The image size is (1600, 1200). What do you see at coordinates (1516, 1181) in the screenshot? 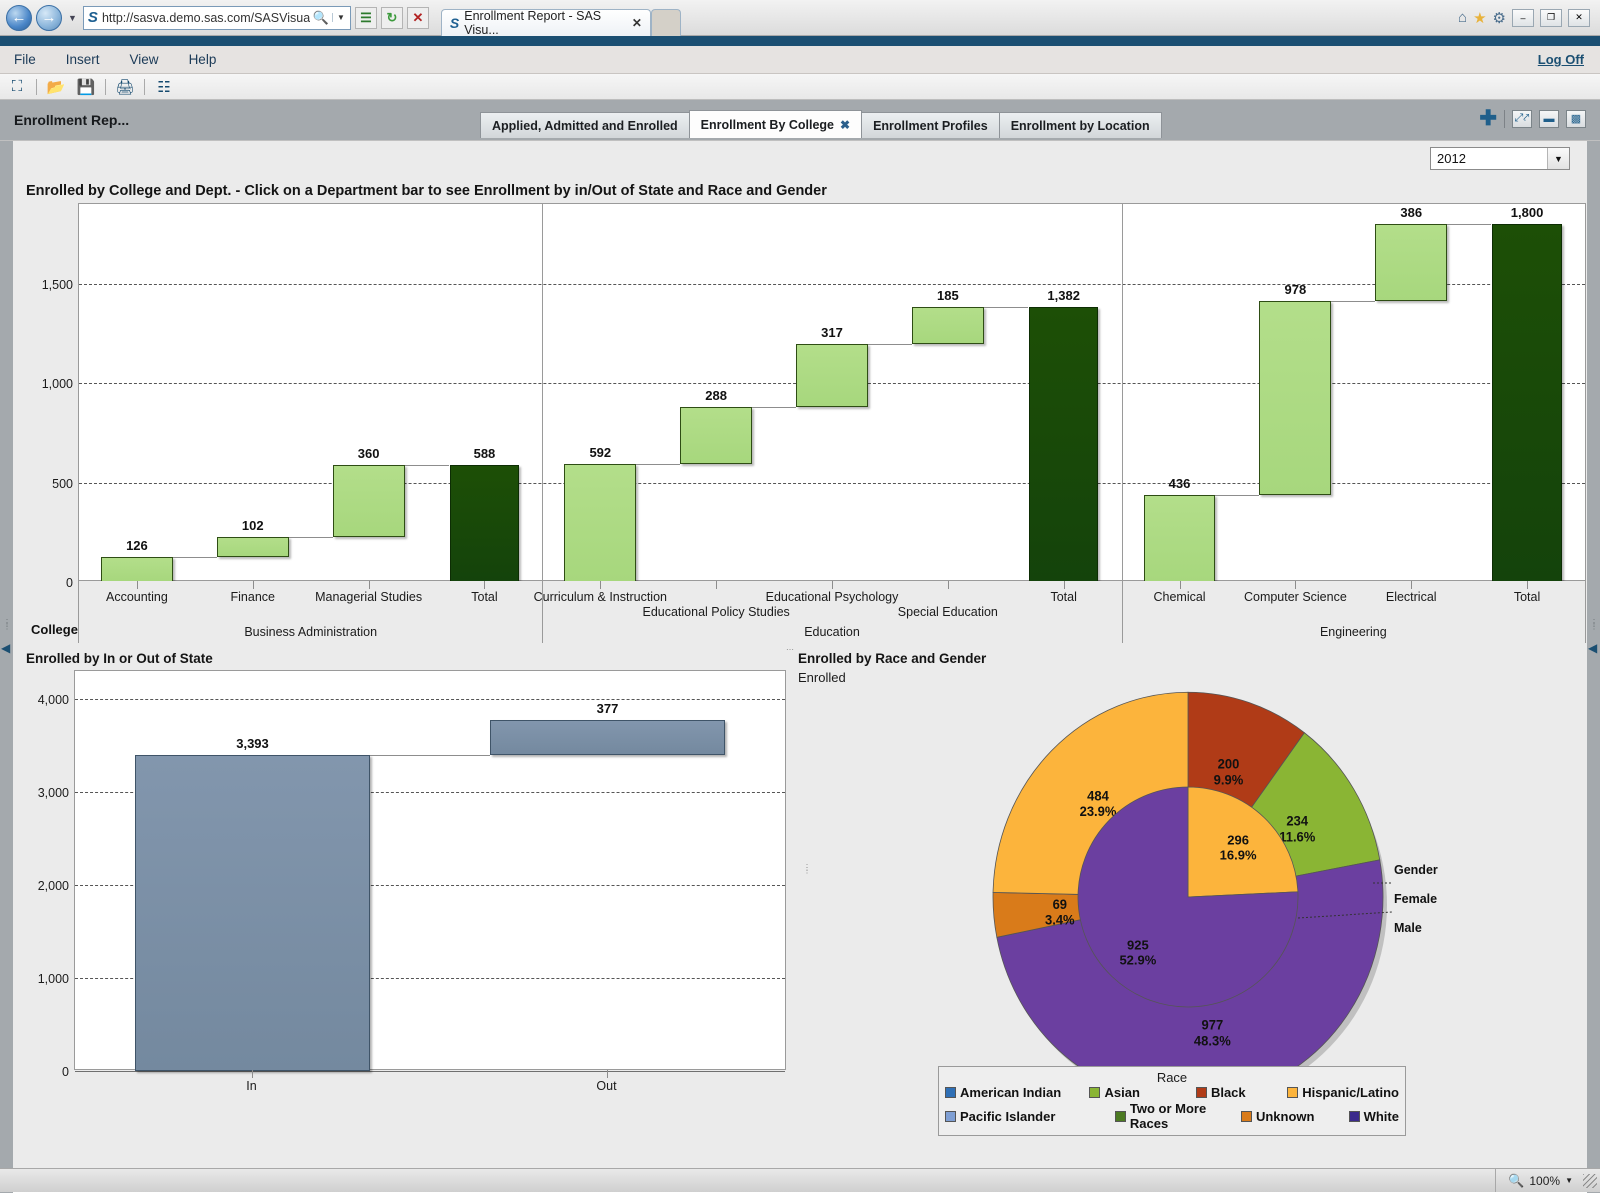
I see `zoom-icon: 🔍` at bounding box center [1516, 1181].